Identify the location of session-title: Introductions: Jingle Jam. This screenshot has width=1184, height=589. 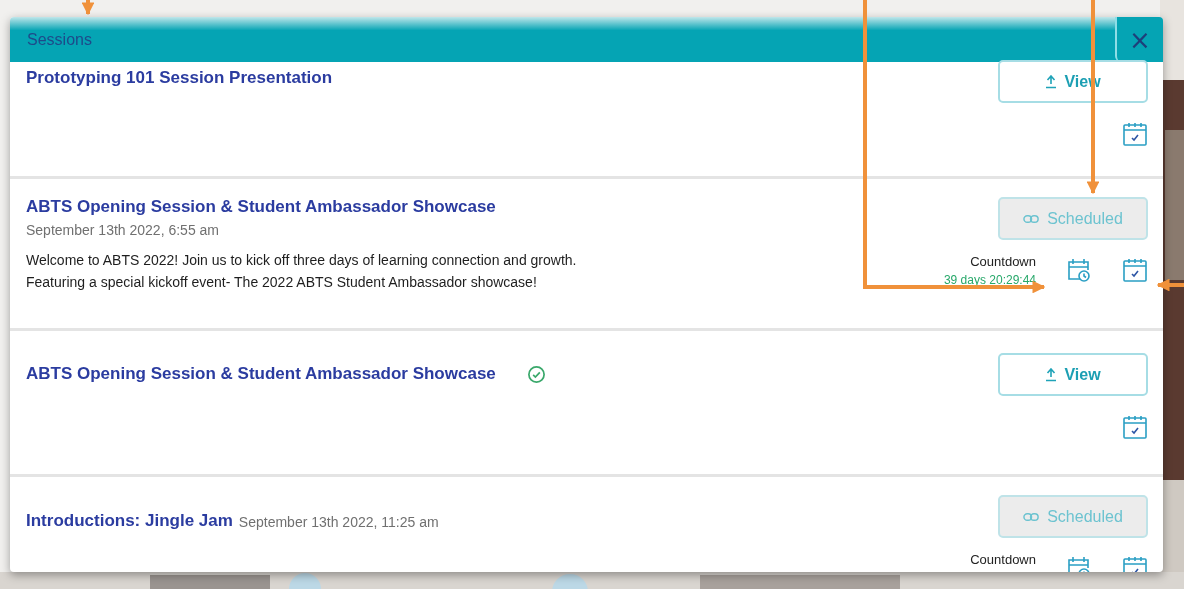
(129, 521).